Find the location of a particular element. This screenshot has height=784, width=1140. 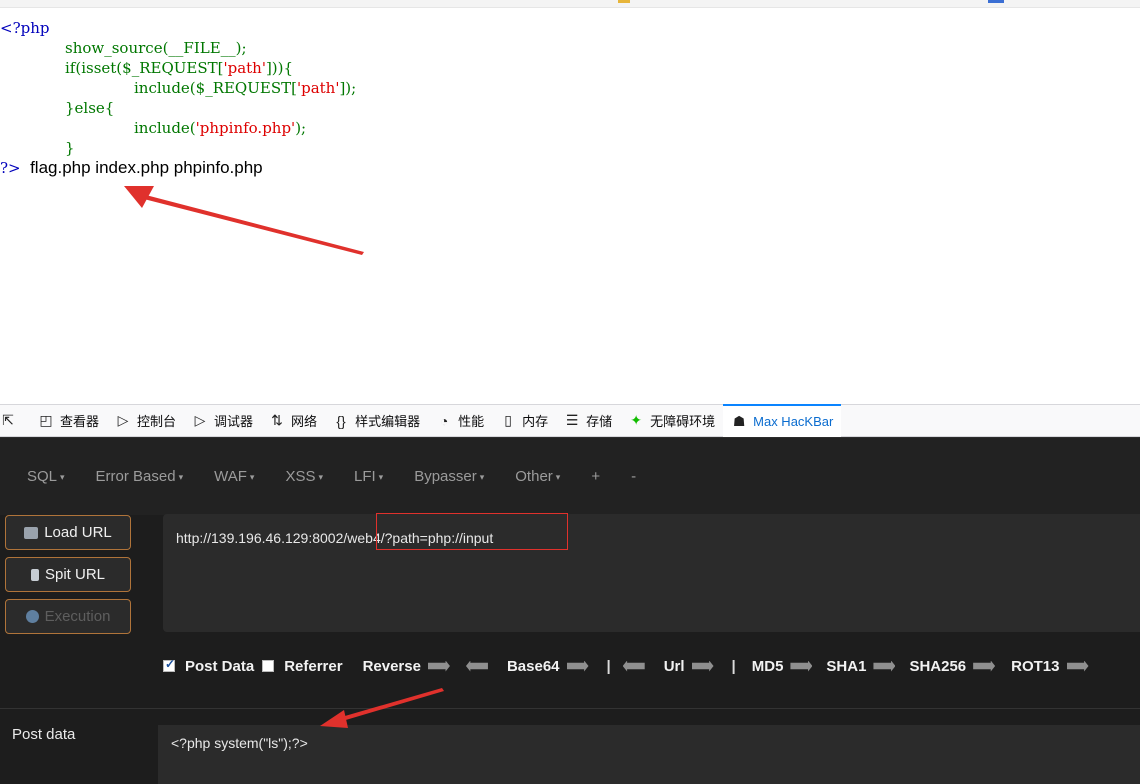

tab-inspector: ◰ 查看器 is located at coordinates (68, 420).